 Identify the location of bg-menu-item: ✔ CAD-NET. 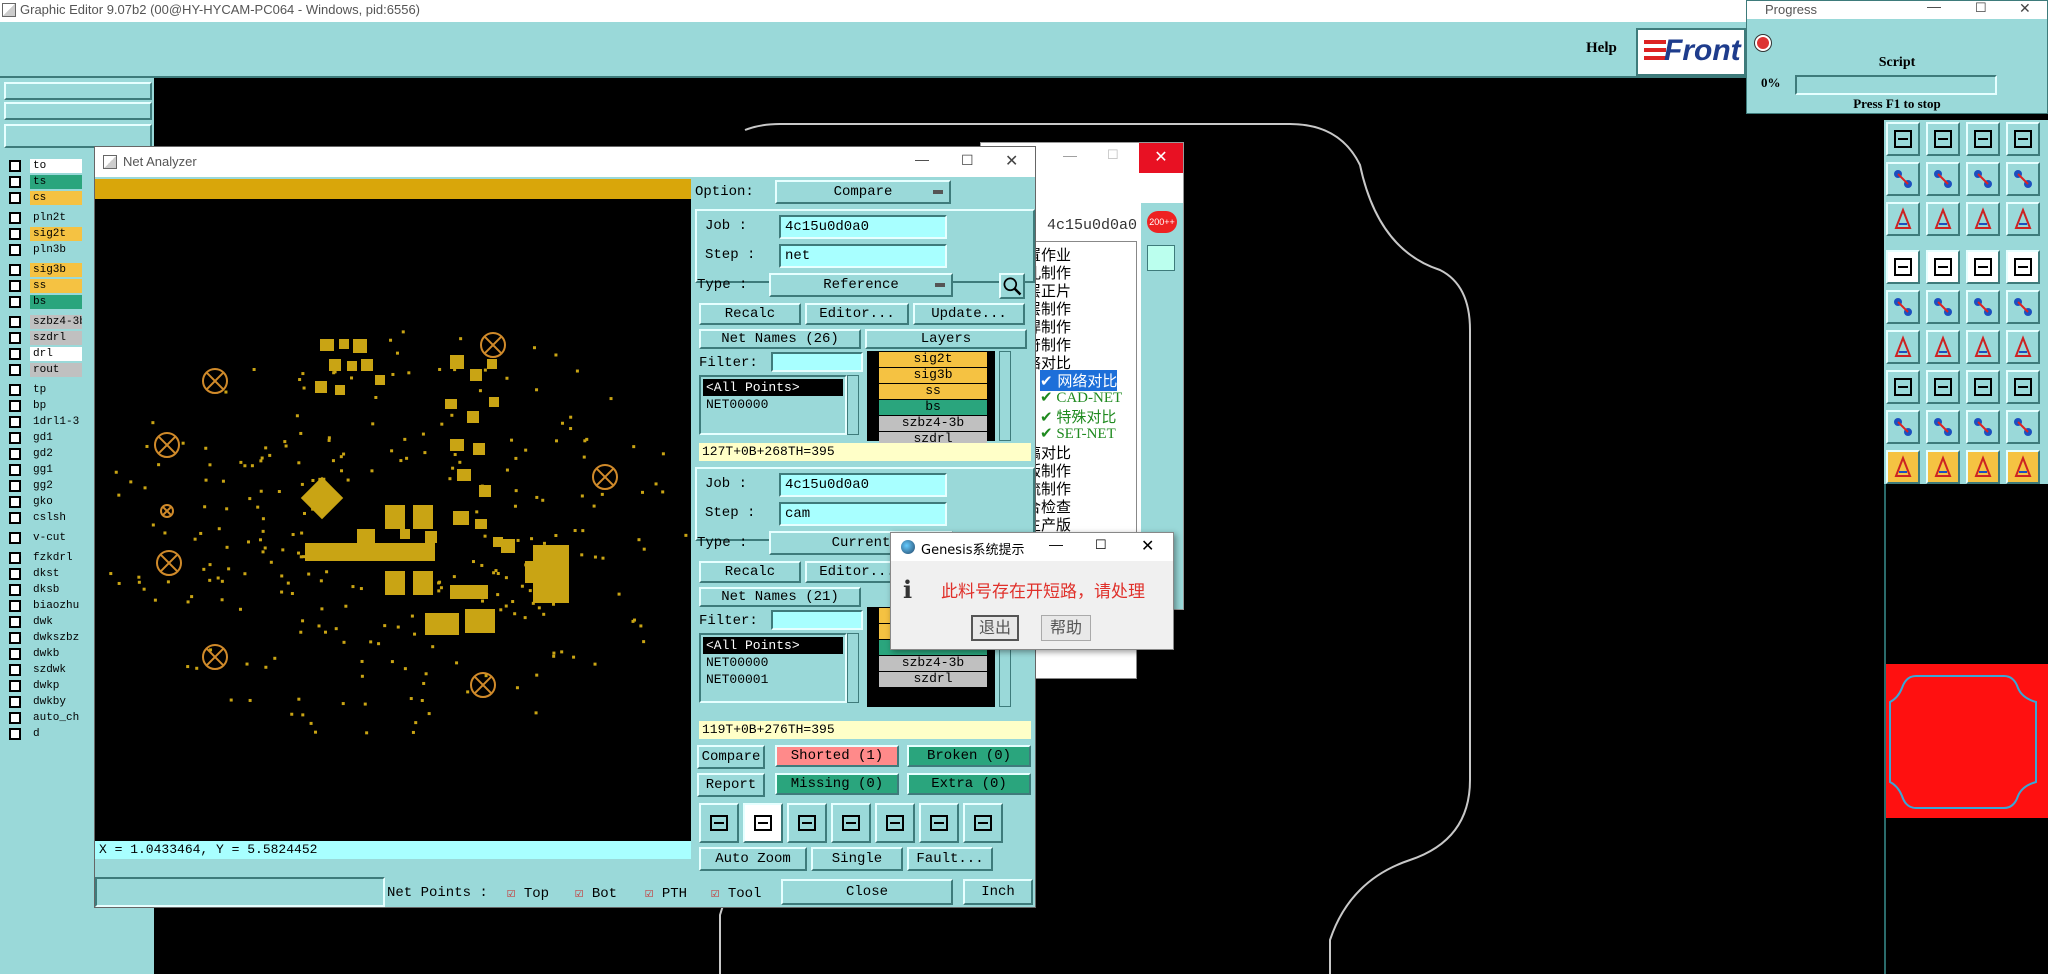
(1081, 397).